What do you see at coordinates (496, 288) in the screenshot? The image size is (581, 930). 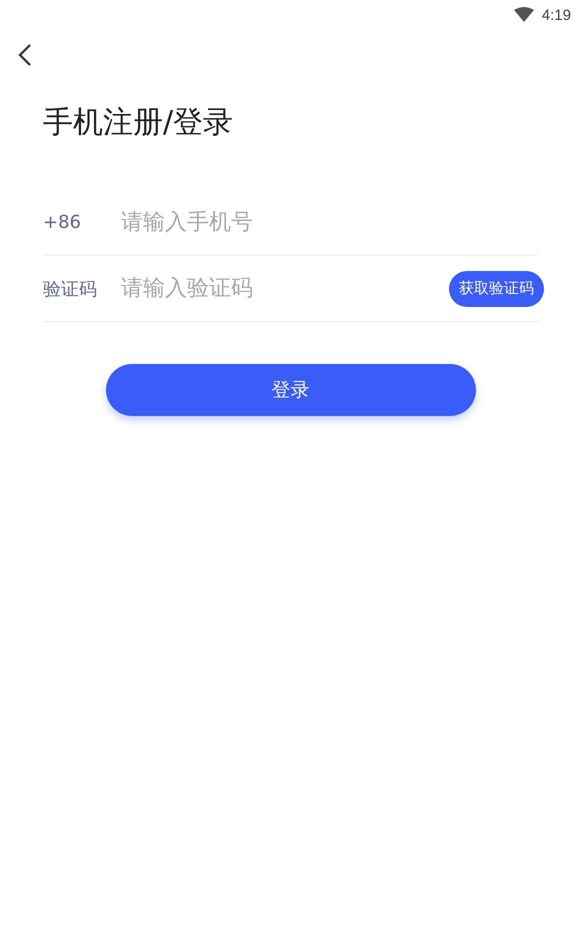 I see `get-code-button: 获取验证码` at bounding box center [496, 288].